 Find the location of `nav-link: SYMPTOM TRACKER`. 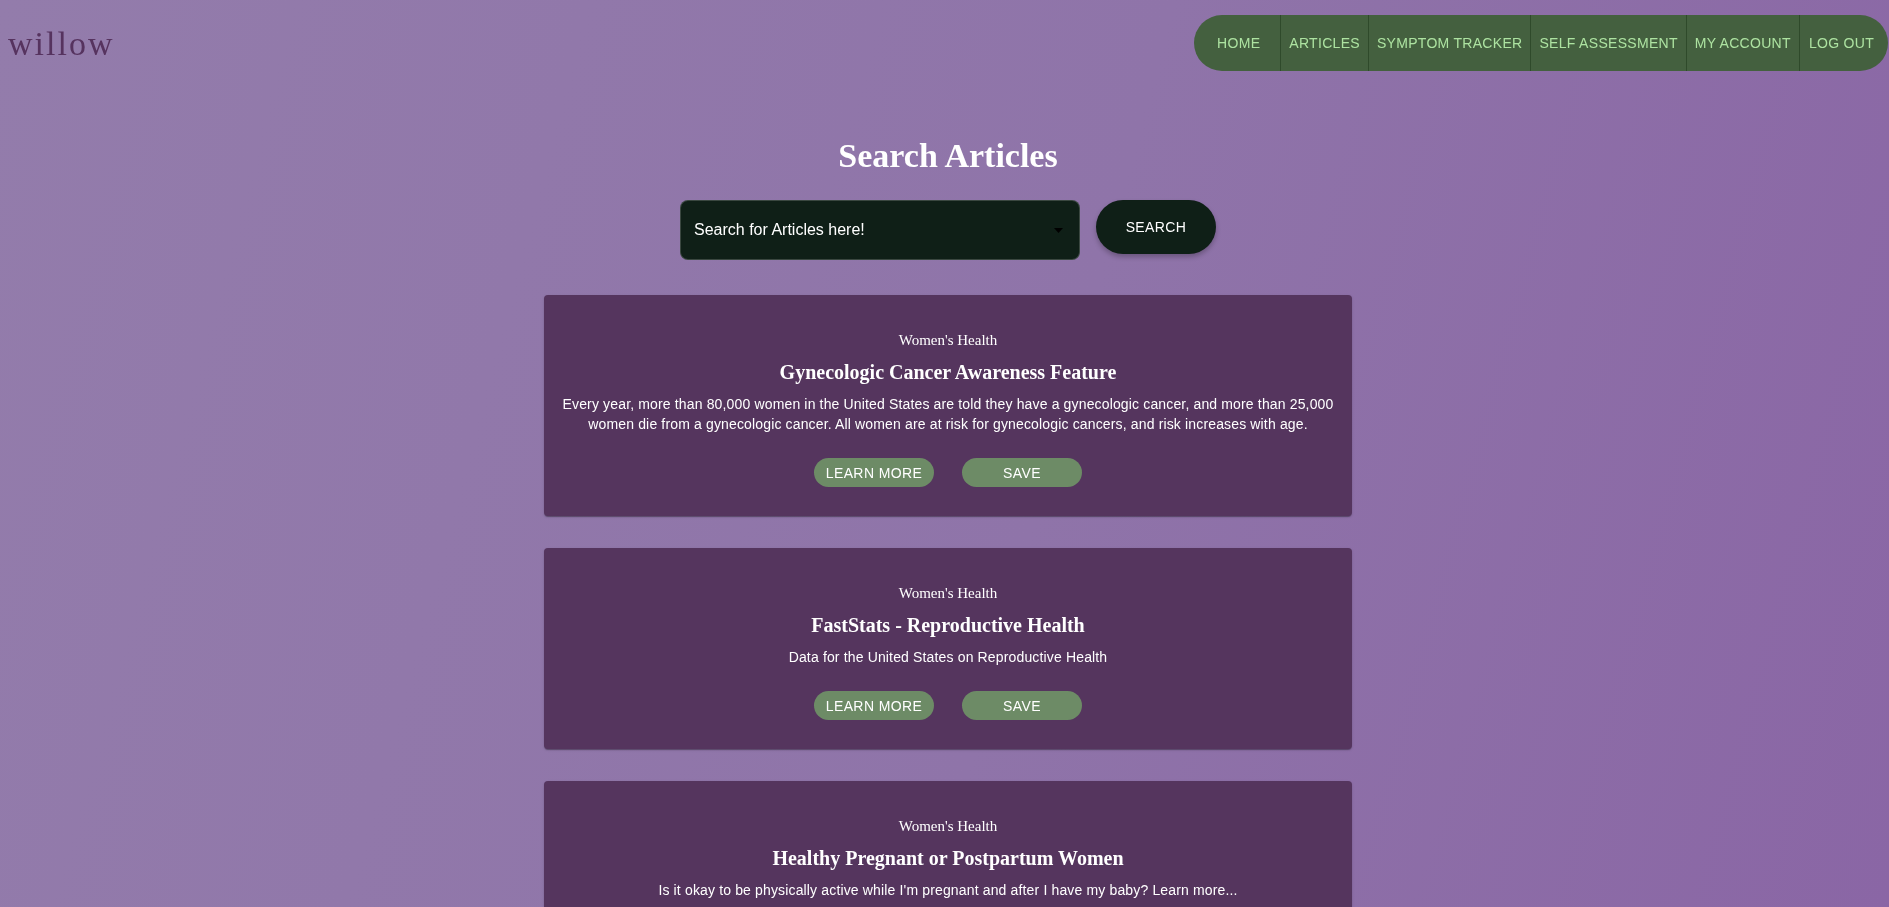

nav-link: SYMPTOM TRACKER is located at coordinates (1449, 43).